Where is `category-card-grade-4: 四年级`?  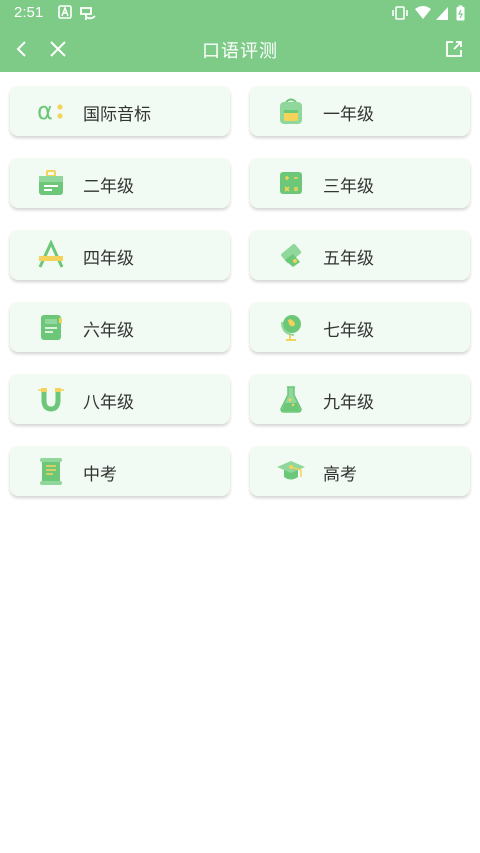
category-card-grade-4: 四年级 is located at coordinates (120, 255).